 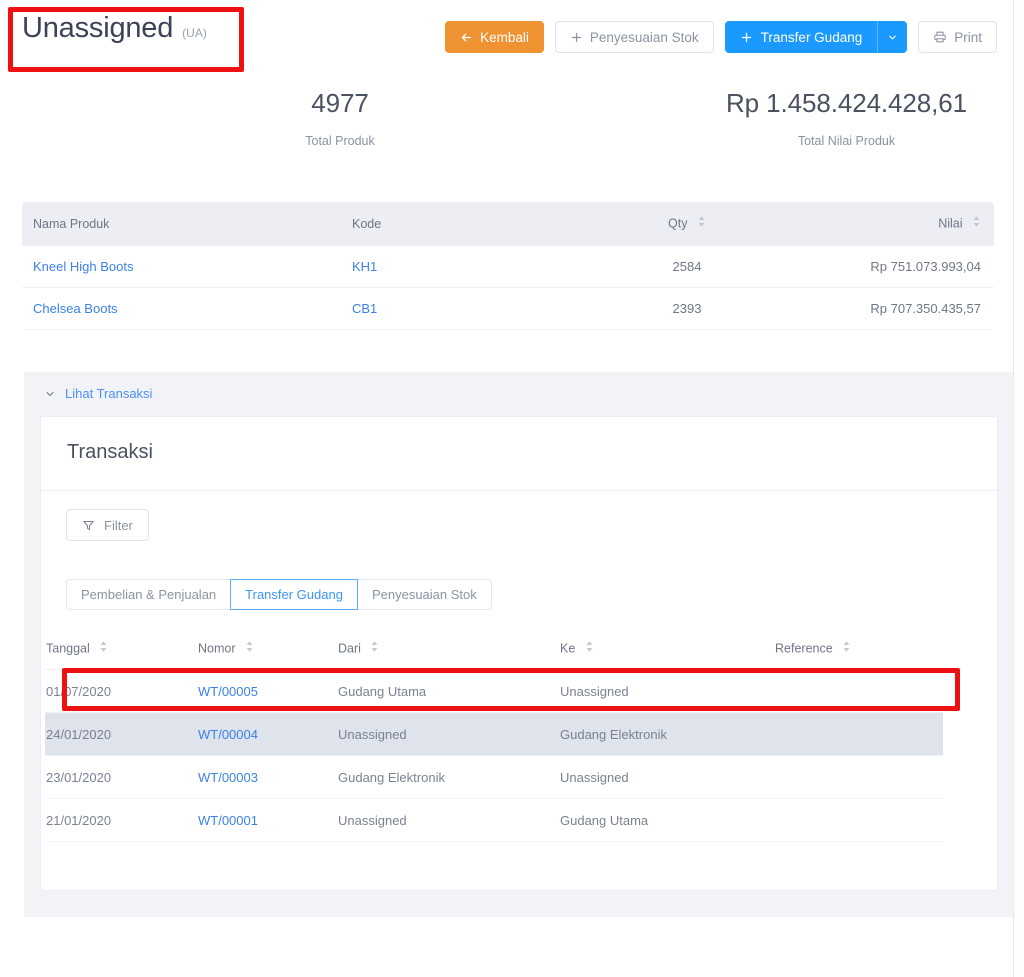 I want to click on print-button-label: Print, so click(x=968, y=37).